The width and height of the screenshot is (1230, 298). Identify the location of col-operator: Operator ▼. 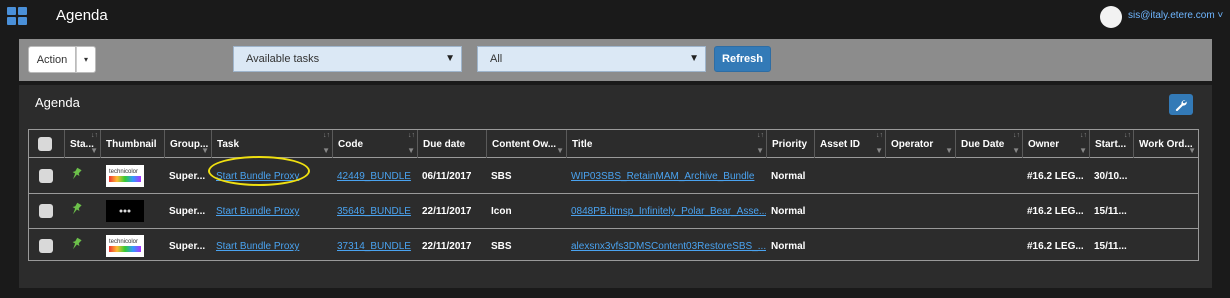
(920, 144).